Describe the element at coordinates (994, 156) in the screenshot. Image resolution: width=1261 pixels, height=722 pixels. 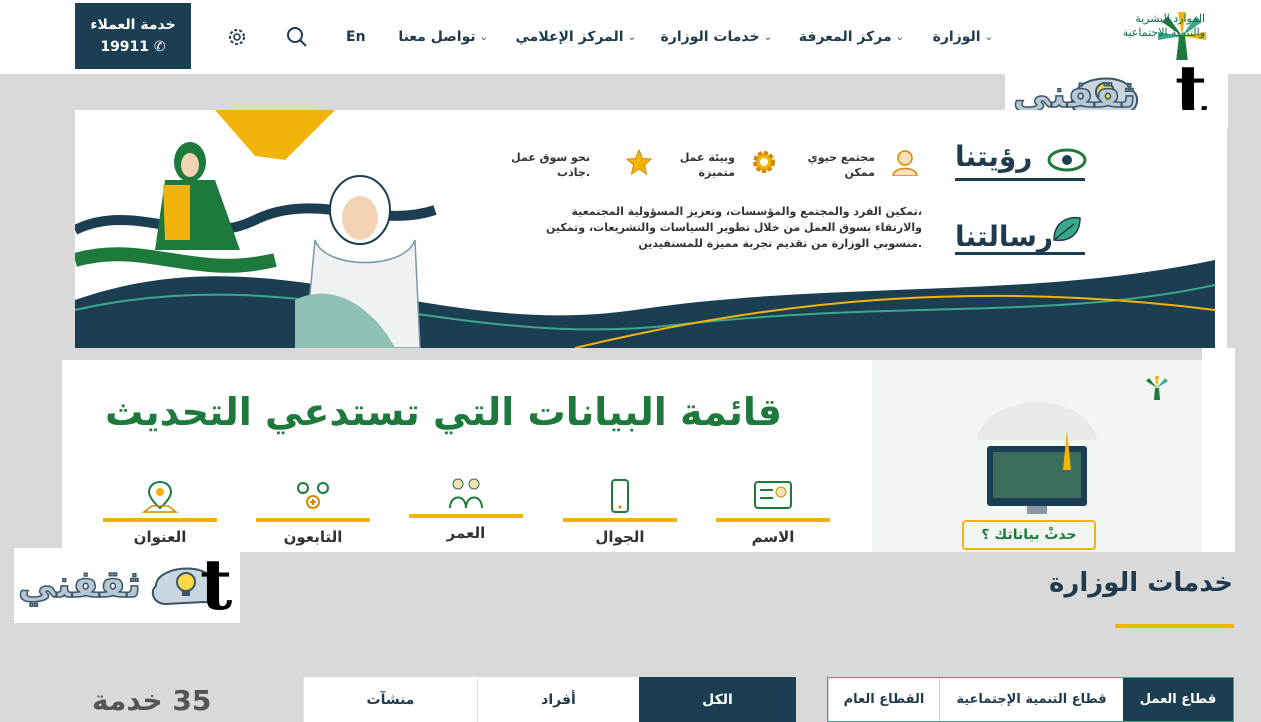
I see `vision-title: رؤيتنا` at that location.